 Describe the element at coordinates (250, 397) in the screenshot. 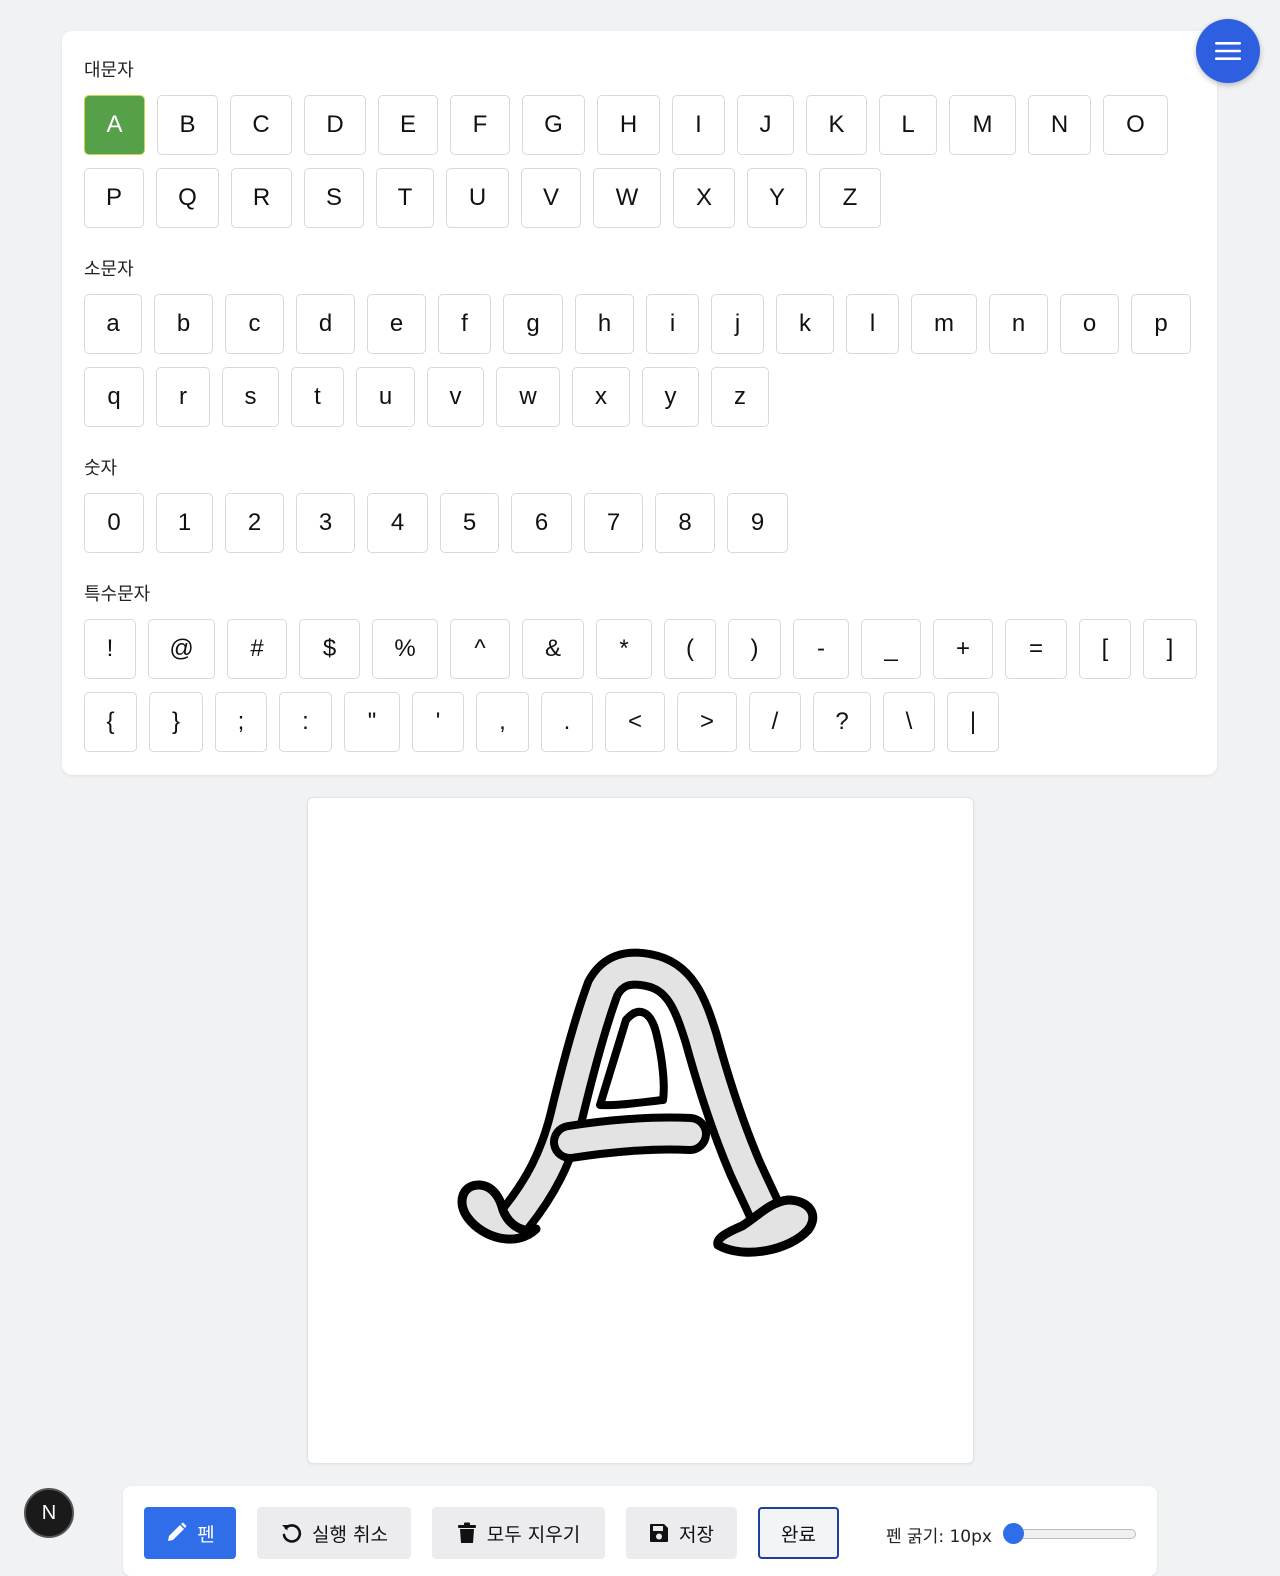

I see `char-key: s` at that location.